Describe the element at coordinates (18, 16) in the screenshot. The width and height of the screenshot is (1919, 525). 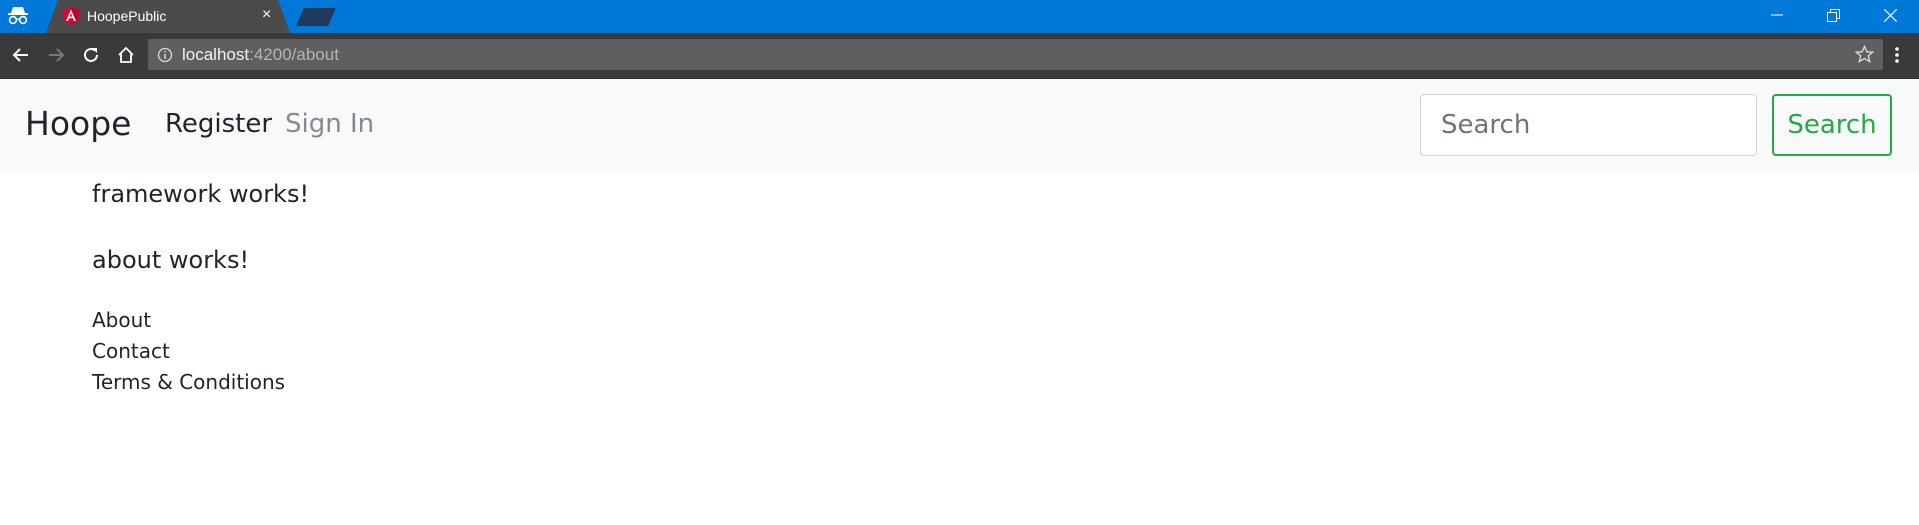
I see `incognito-icon` at that location.